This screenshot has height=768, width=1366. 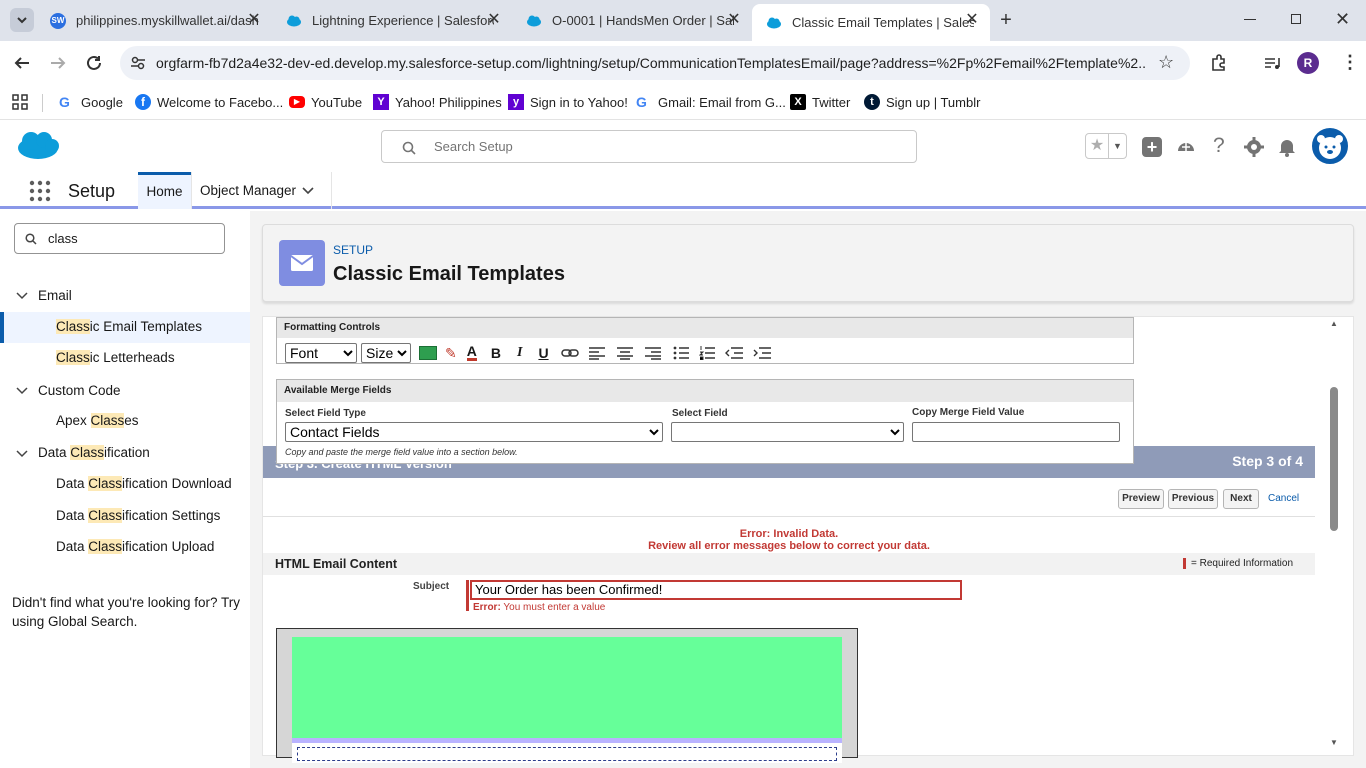 I want to click on template-header-block, so click(x=567, y=687).